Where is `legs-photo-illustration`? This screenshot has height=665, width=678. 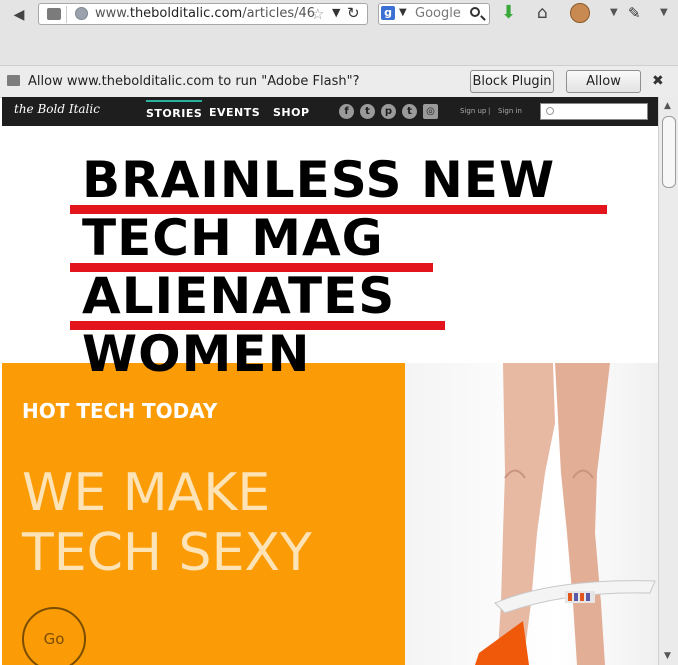
legs-photo-illustration is located at coordinates (565, 514).